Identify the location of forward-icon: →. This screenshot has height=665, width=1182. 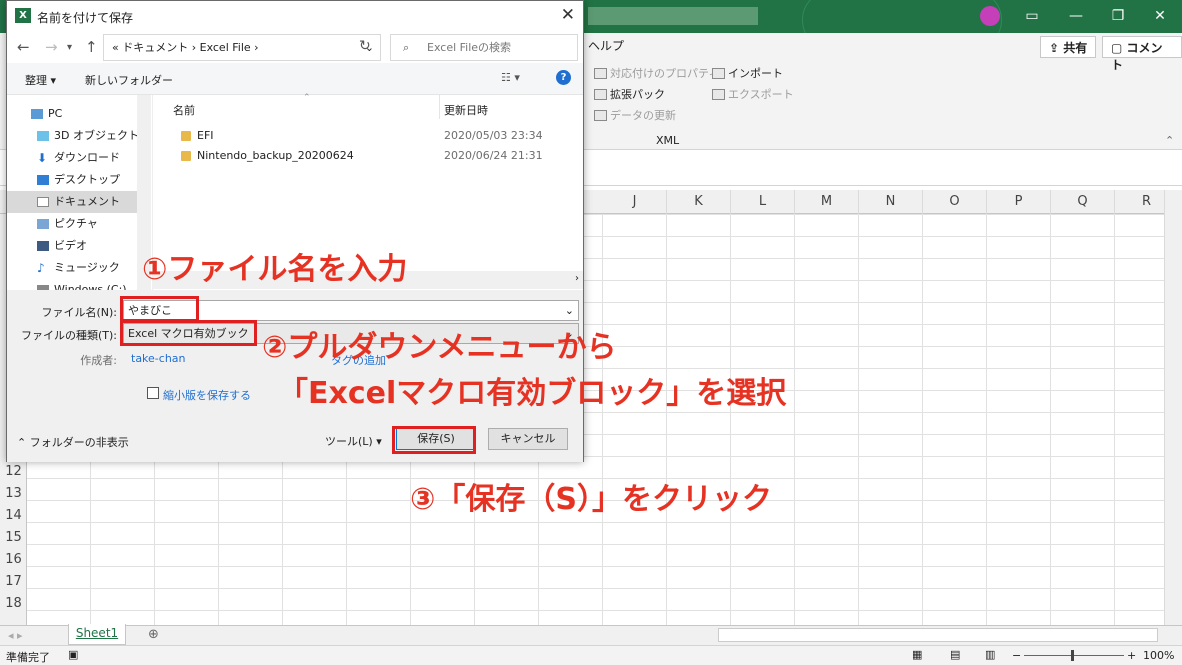
(51, 47).